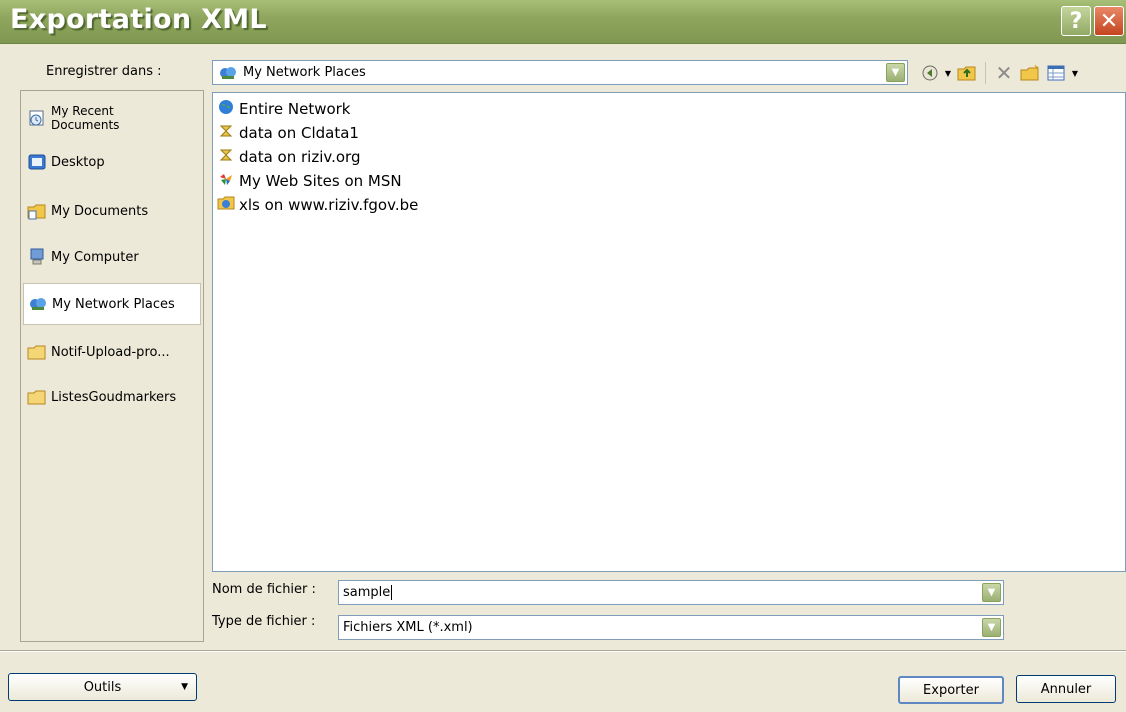 The width and height of the screenshot is (1126, 712). Describe the element at coordinates (930, 73) in the screenshot. I see `back-icon` at that location.